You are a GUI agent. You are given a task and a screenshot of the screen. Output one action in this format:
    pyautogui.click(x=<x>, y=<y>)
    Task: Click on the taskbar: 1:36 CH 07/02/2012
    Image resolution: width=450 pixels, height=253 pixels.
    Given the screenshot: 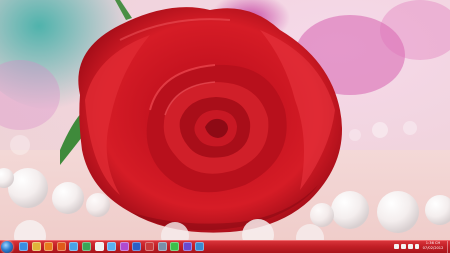 What is the action you would take?
    pyautogui.click(x=225, y=246)
    